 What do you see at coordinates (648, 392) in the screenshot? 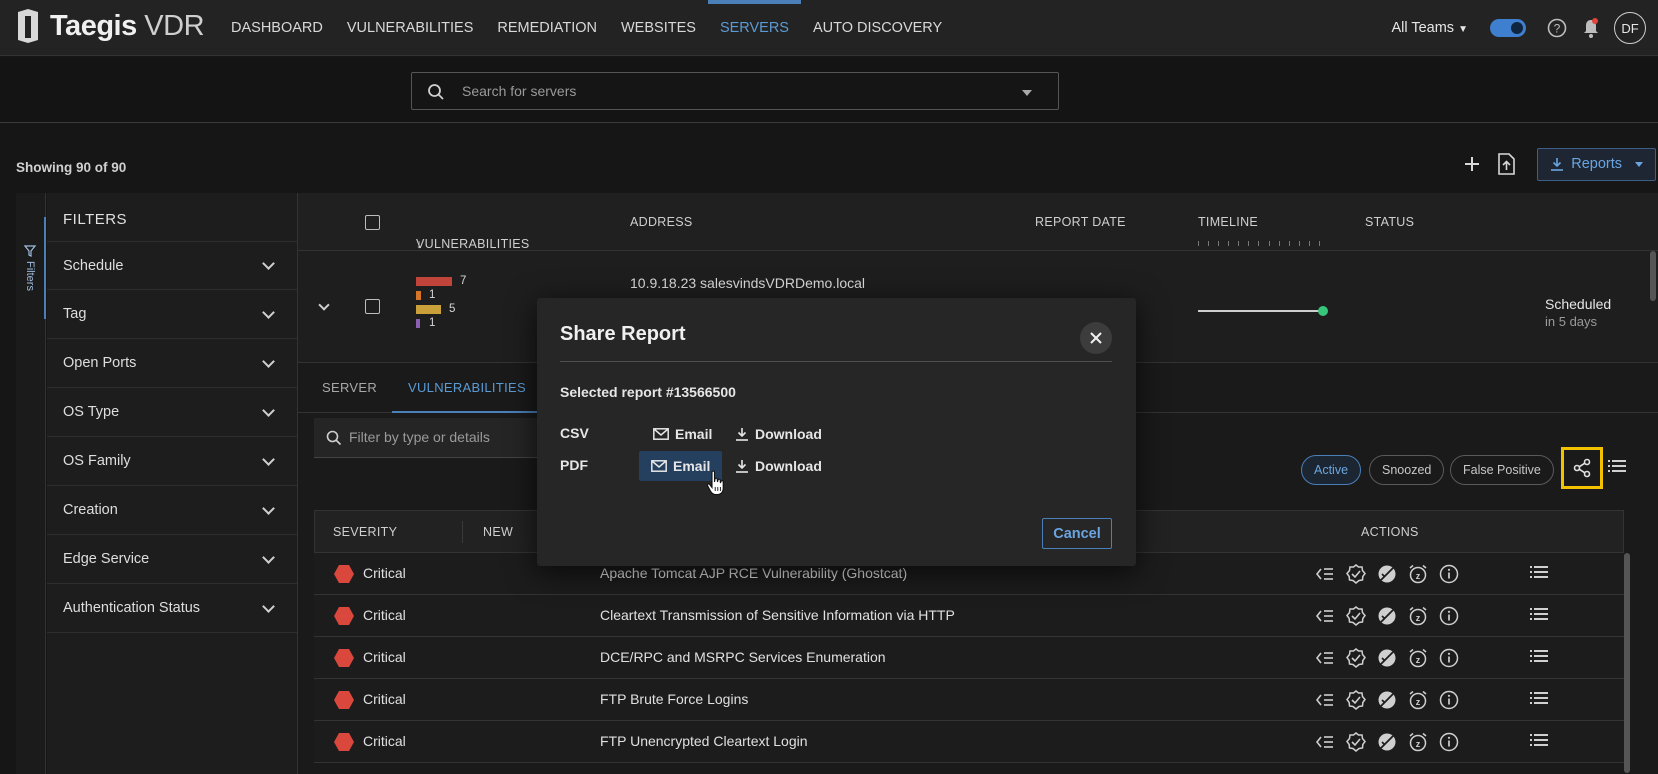
I see `selected-report-text: Selected report #13566500` at bounding box center [648, 392].